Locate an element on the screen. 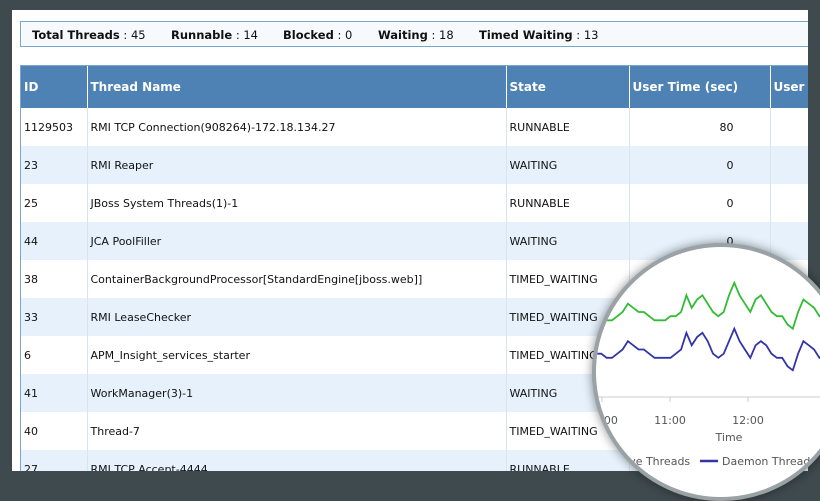  cell-thread-name: WorkManager(3)-1 is located at coordinates (297, 393).